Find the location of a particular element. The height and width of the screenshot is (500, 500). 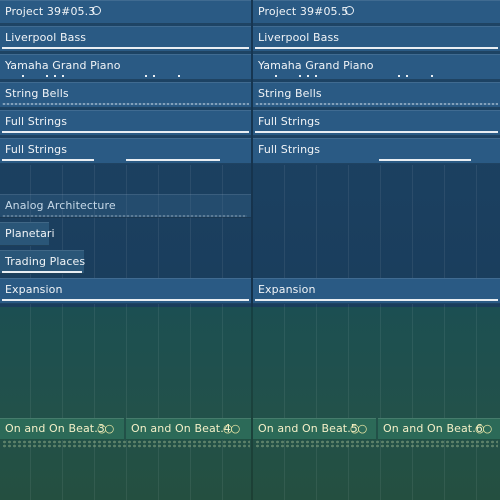

region-on-and-on-beat-5: On and On Beat.5 ○○ is located at coordinates (314, 429).